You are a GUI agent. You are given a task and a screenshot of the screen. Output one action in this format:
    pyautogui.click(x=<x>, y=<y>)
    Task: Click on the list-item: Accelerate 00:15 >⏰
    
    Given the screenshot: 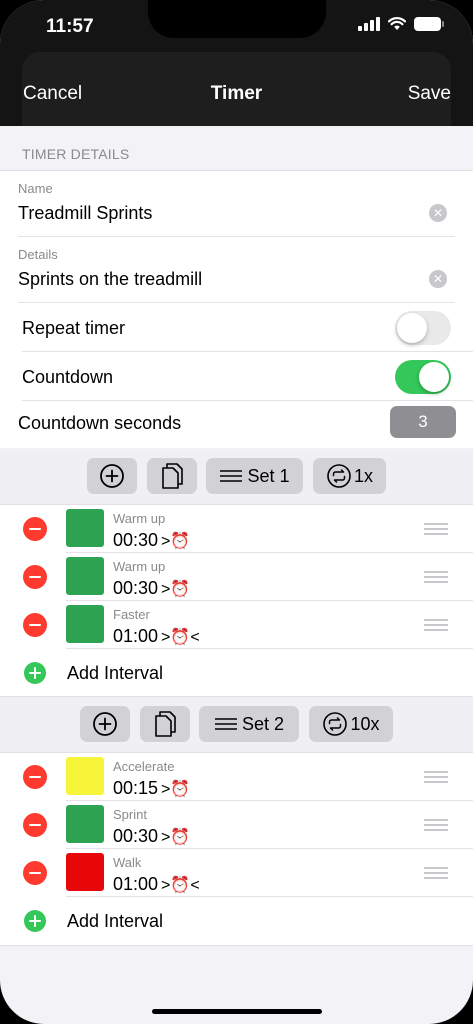 What is the action you would take?
    pyautogui.click(x=236, y=777)
    